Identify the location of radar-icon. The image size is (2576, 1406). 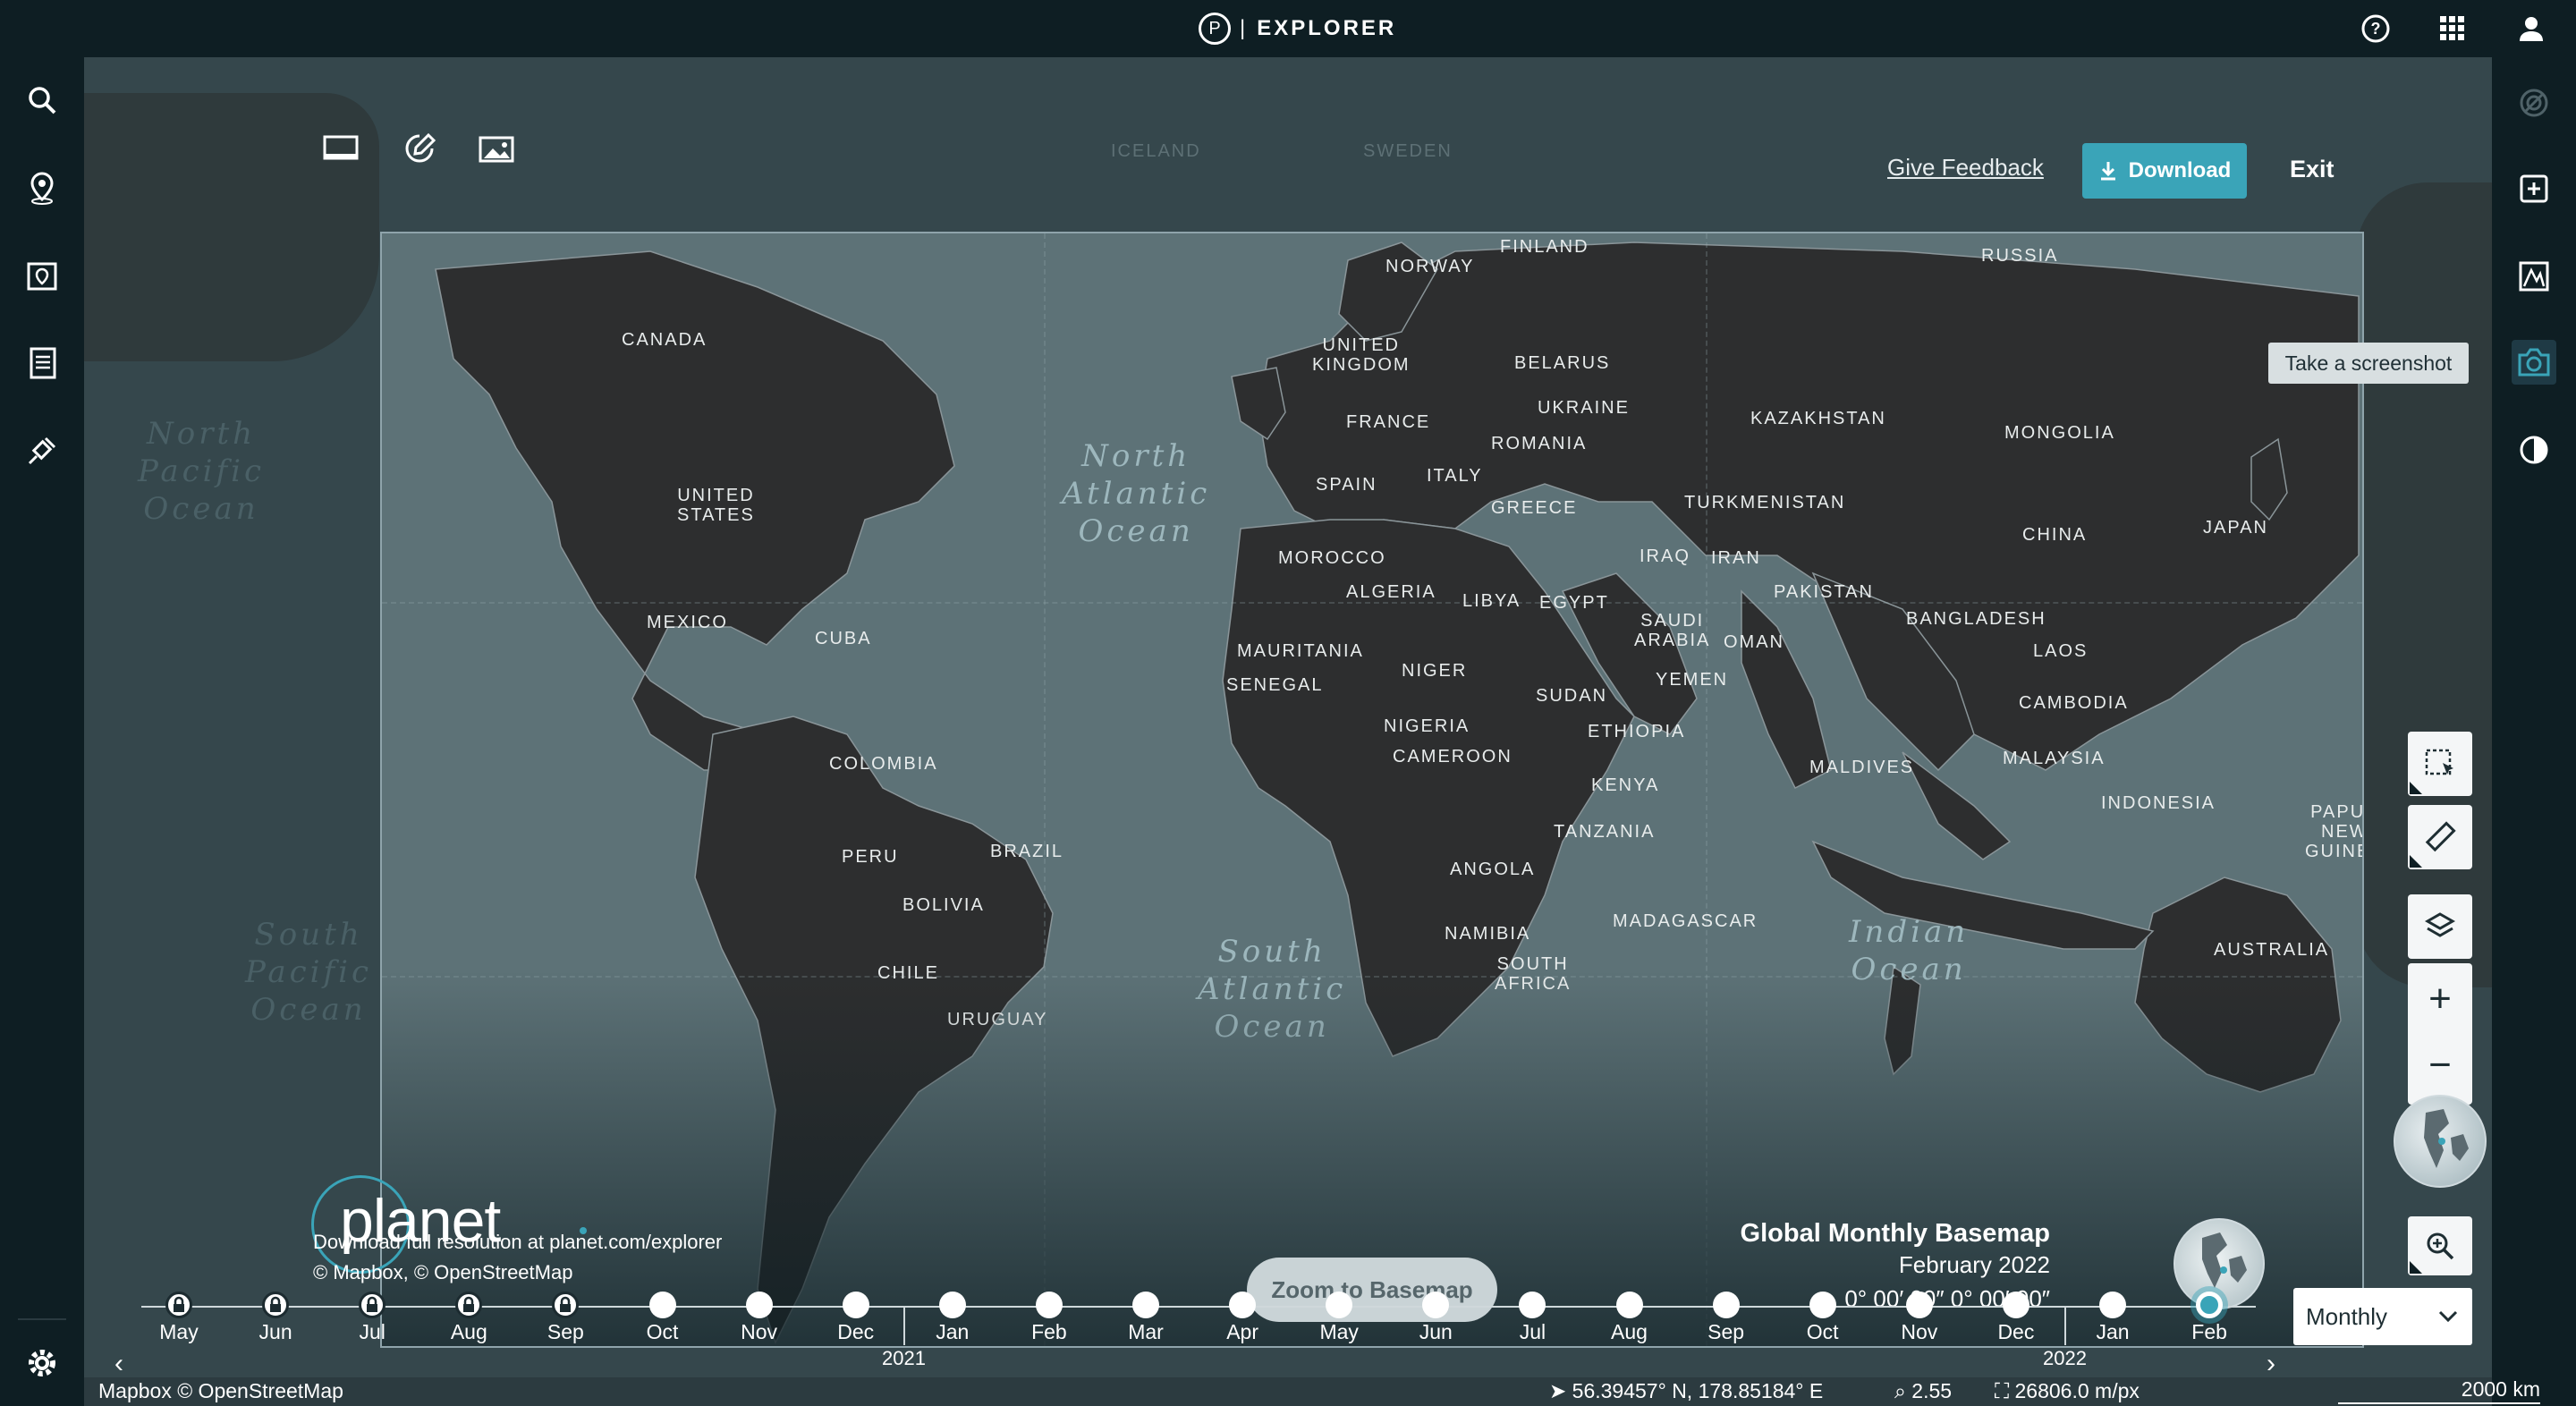
(2534, 103).